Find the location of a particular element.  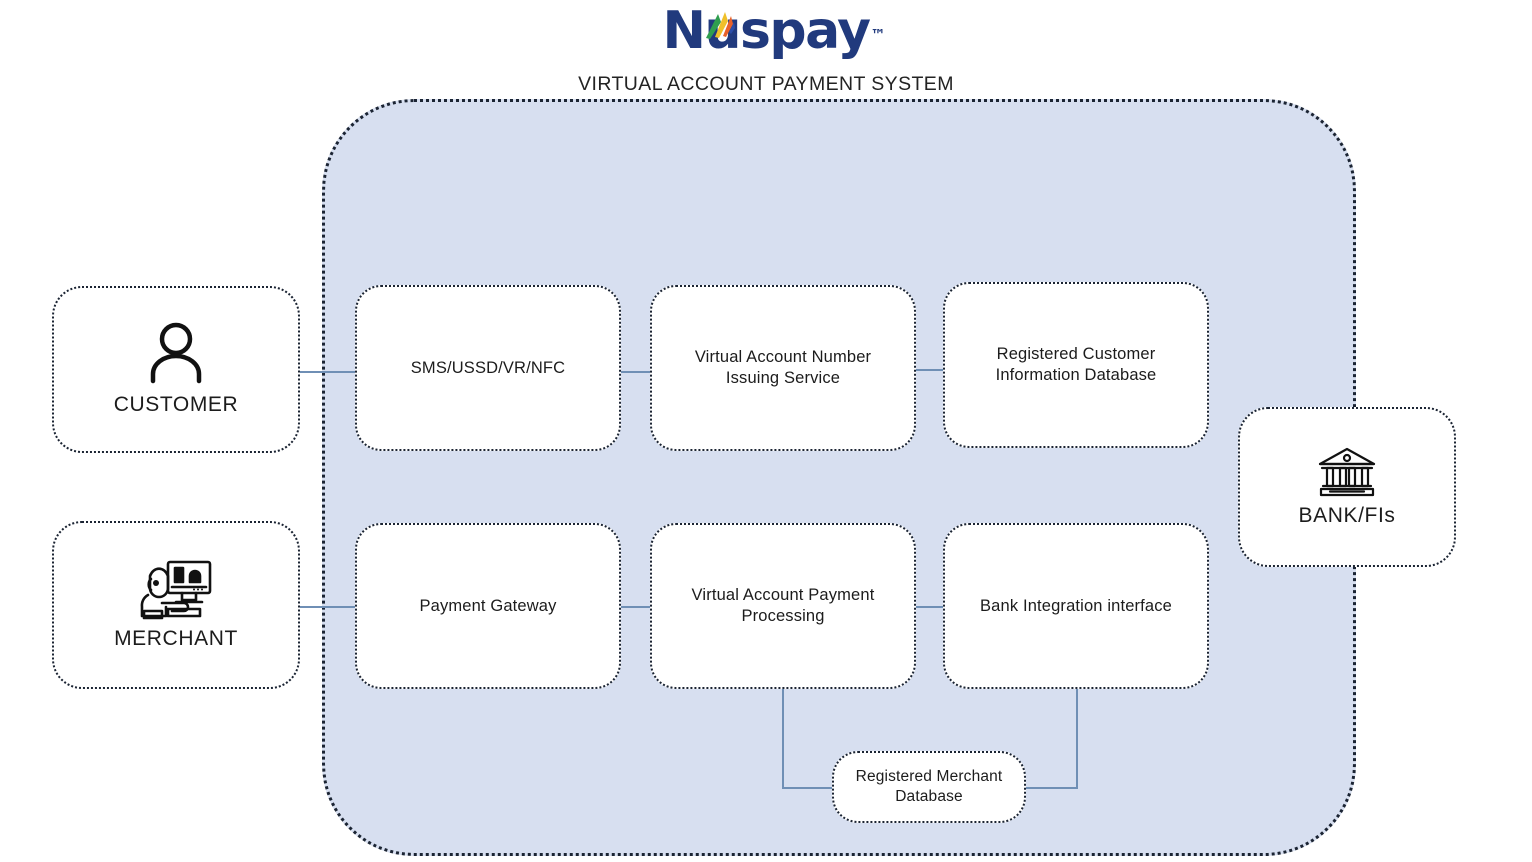

connector-bii-to-rmd-vertical is located at coordinates (1077, 738).